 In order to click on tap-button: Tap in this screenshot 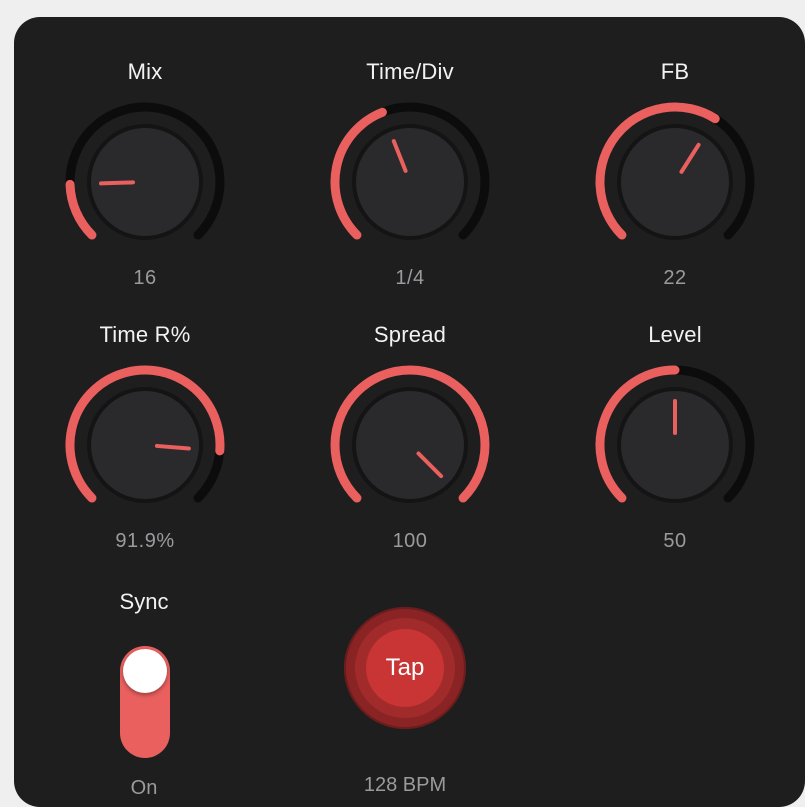, I will do `click(405, 668)`.